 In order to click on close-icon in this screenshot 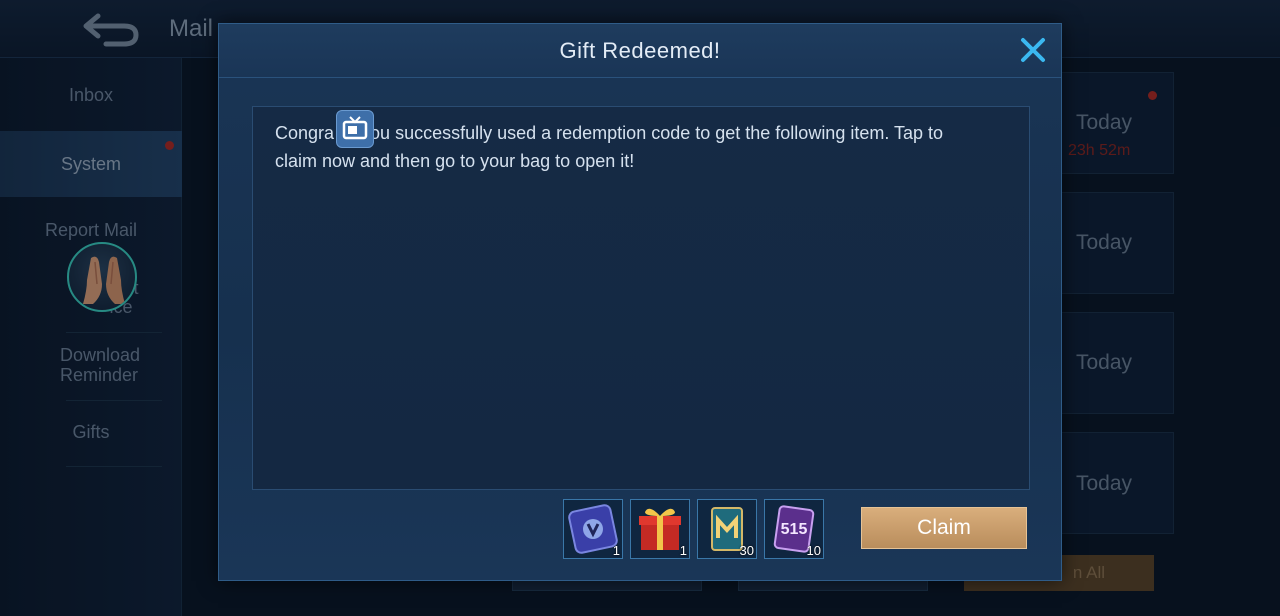, I will do `click(1033, 50)`.